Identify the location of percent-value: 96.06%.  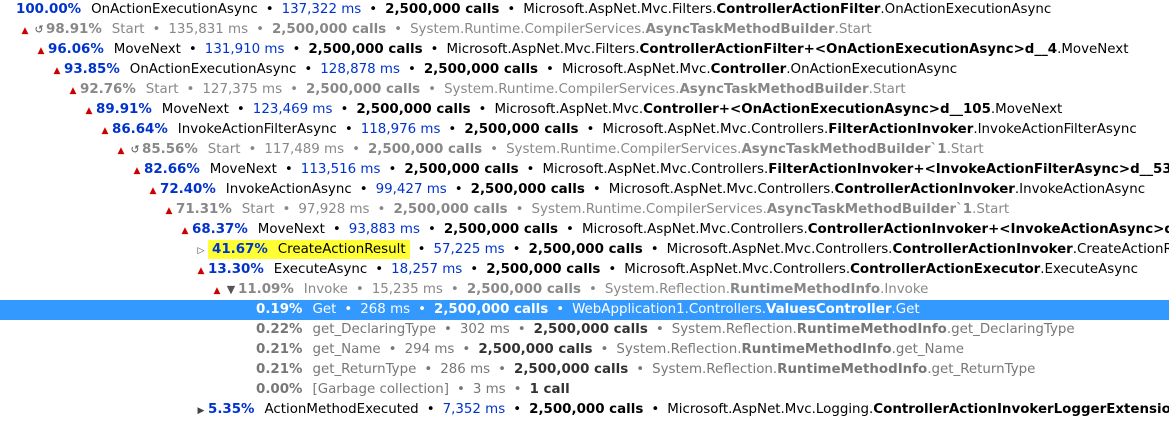
(76, 49).